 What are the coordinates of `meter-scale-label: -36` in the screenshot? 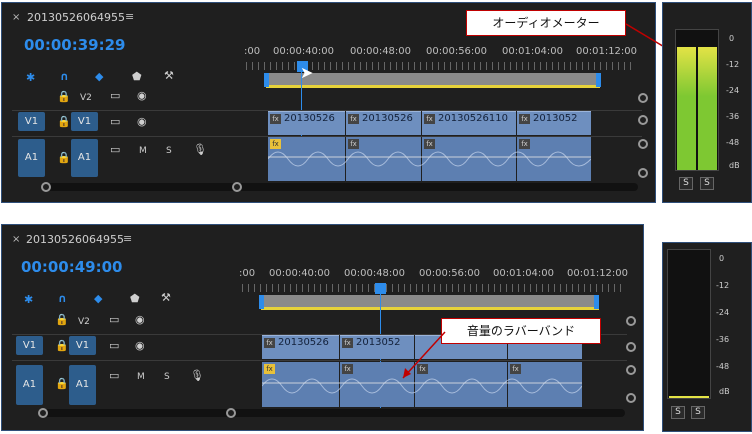 It's located at (723, 339).